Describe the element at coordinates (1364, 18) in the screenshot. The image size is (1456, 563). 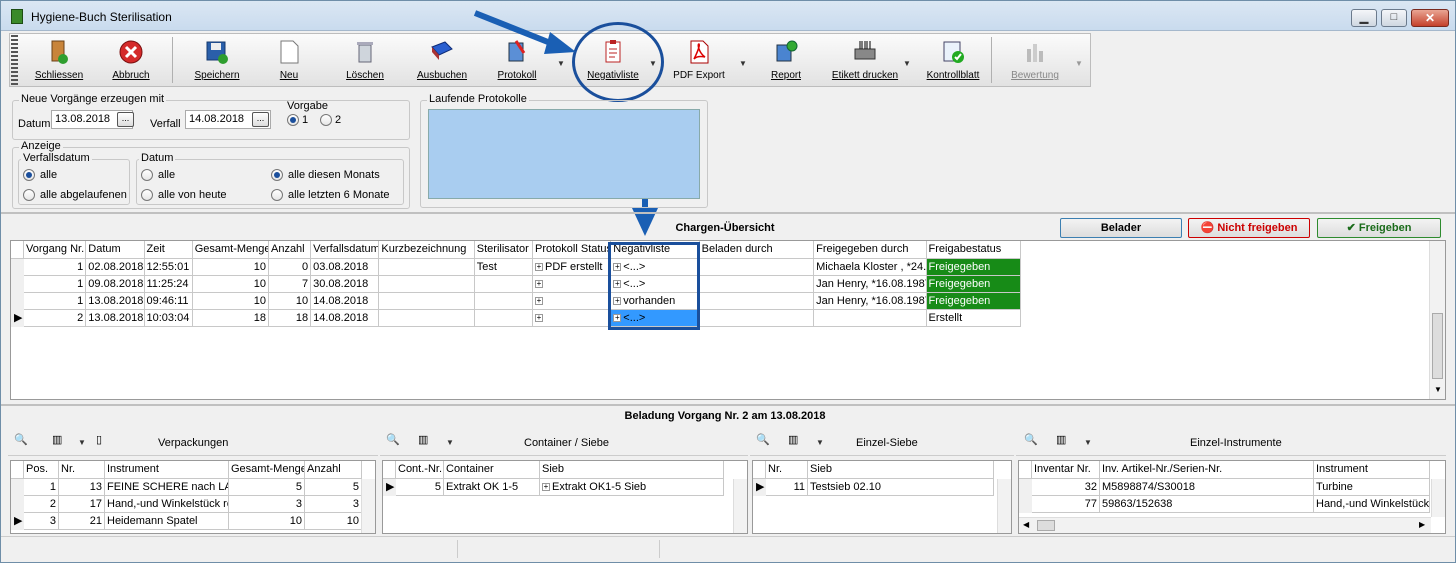
I see `minimize-button: ▁` at that location.